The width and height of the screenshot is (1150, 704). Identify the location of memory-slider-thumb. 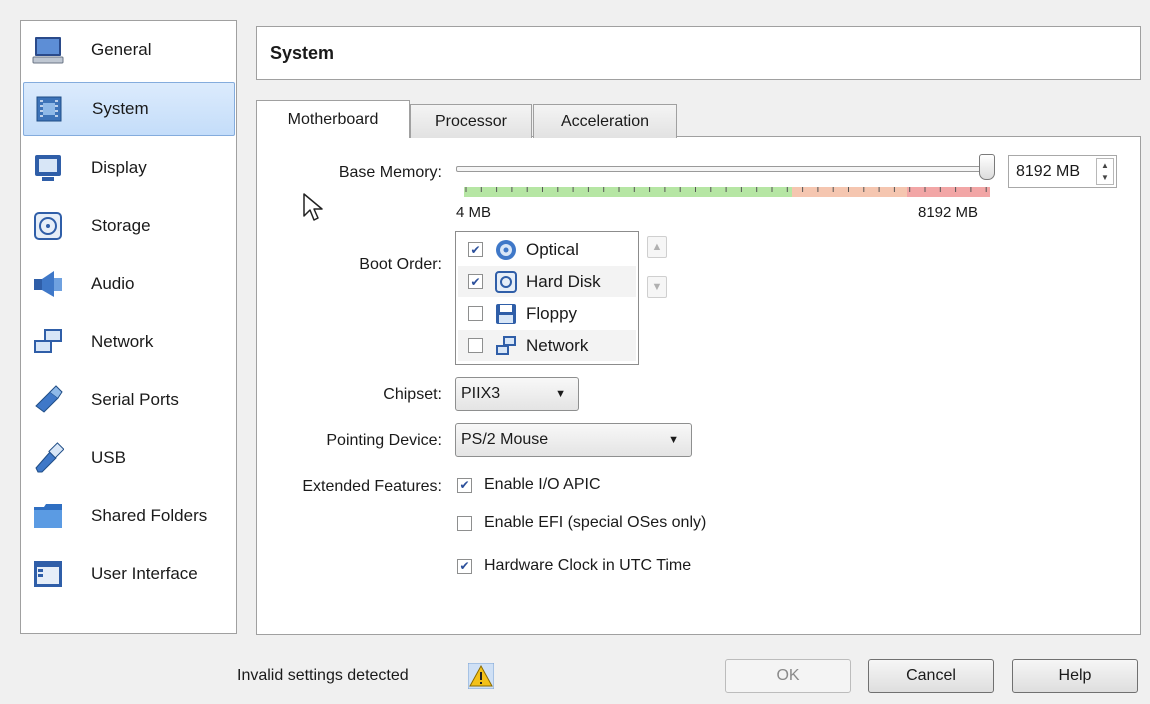
(987, 167).